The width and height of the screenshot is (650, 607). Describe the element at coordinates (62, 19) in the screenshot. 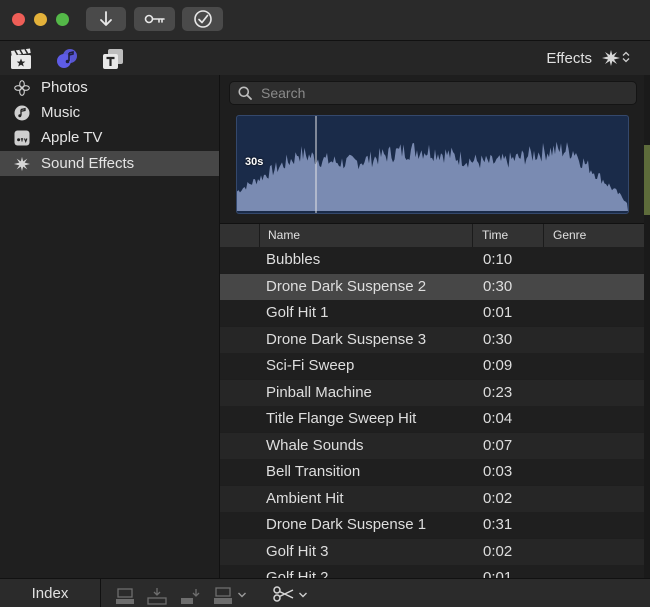

I see `zoom-window-button` at that location.